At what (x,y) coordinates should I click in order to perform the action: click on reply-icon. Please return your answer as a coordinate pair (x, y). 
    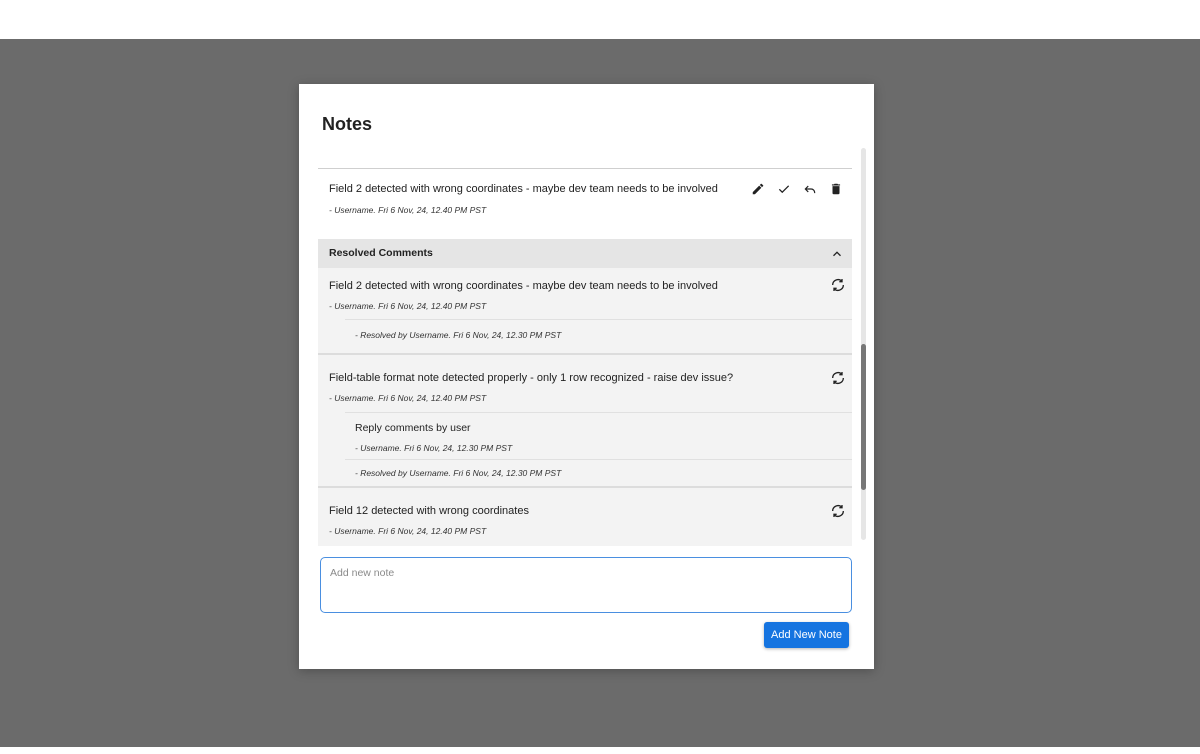
    Looking at the image, I should click on (810, 189).